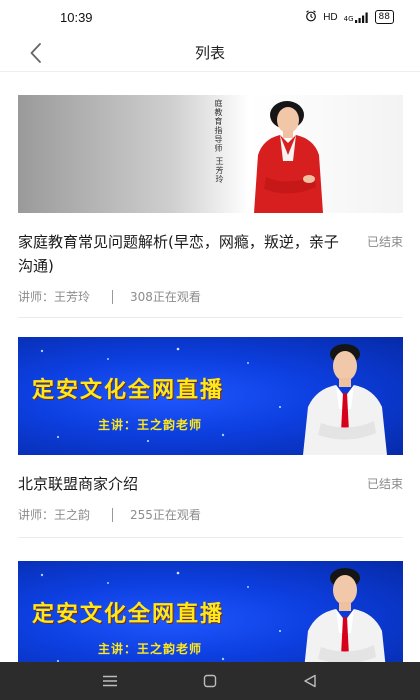  Describe the element at coordinates (210, 484) in the screenshot. I see `item-title-row: 北京联盟商家介绍 已结束` at that location.